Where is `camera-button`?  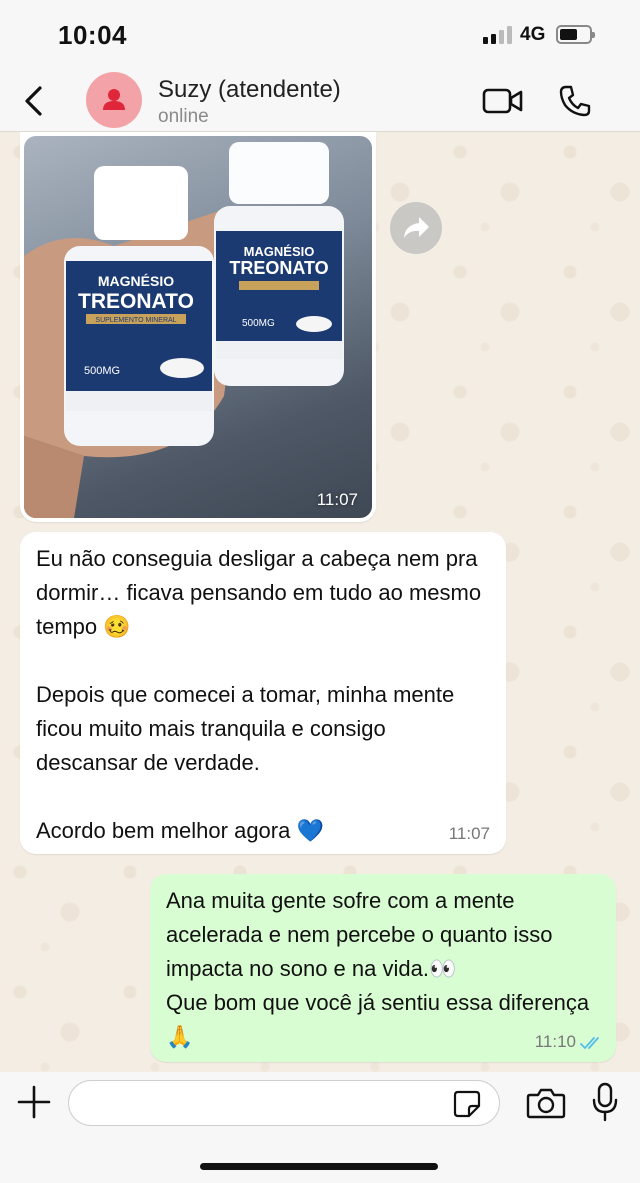 camera-button is located at coordinates (546, 1103).